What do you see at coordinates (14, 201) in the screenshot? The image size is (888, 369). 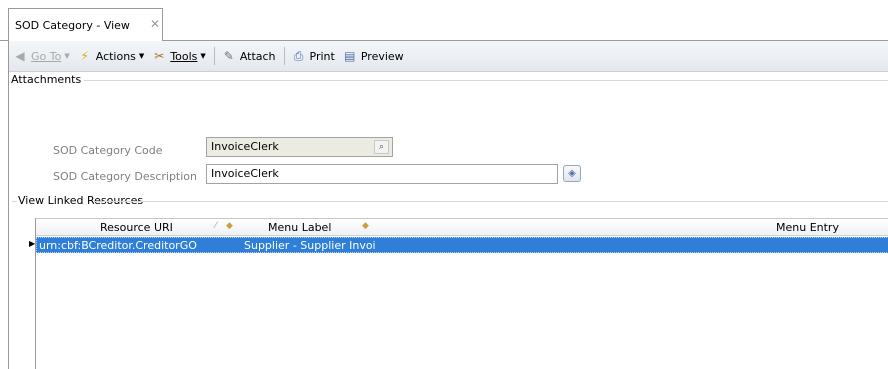 I see `linked-resources-divider-left` at bounding box center [14, 201].